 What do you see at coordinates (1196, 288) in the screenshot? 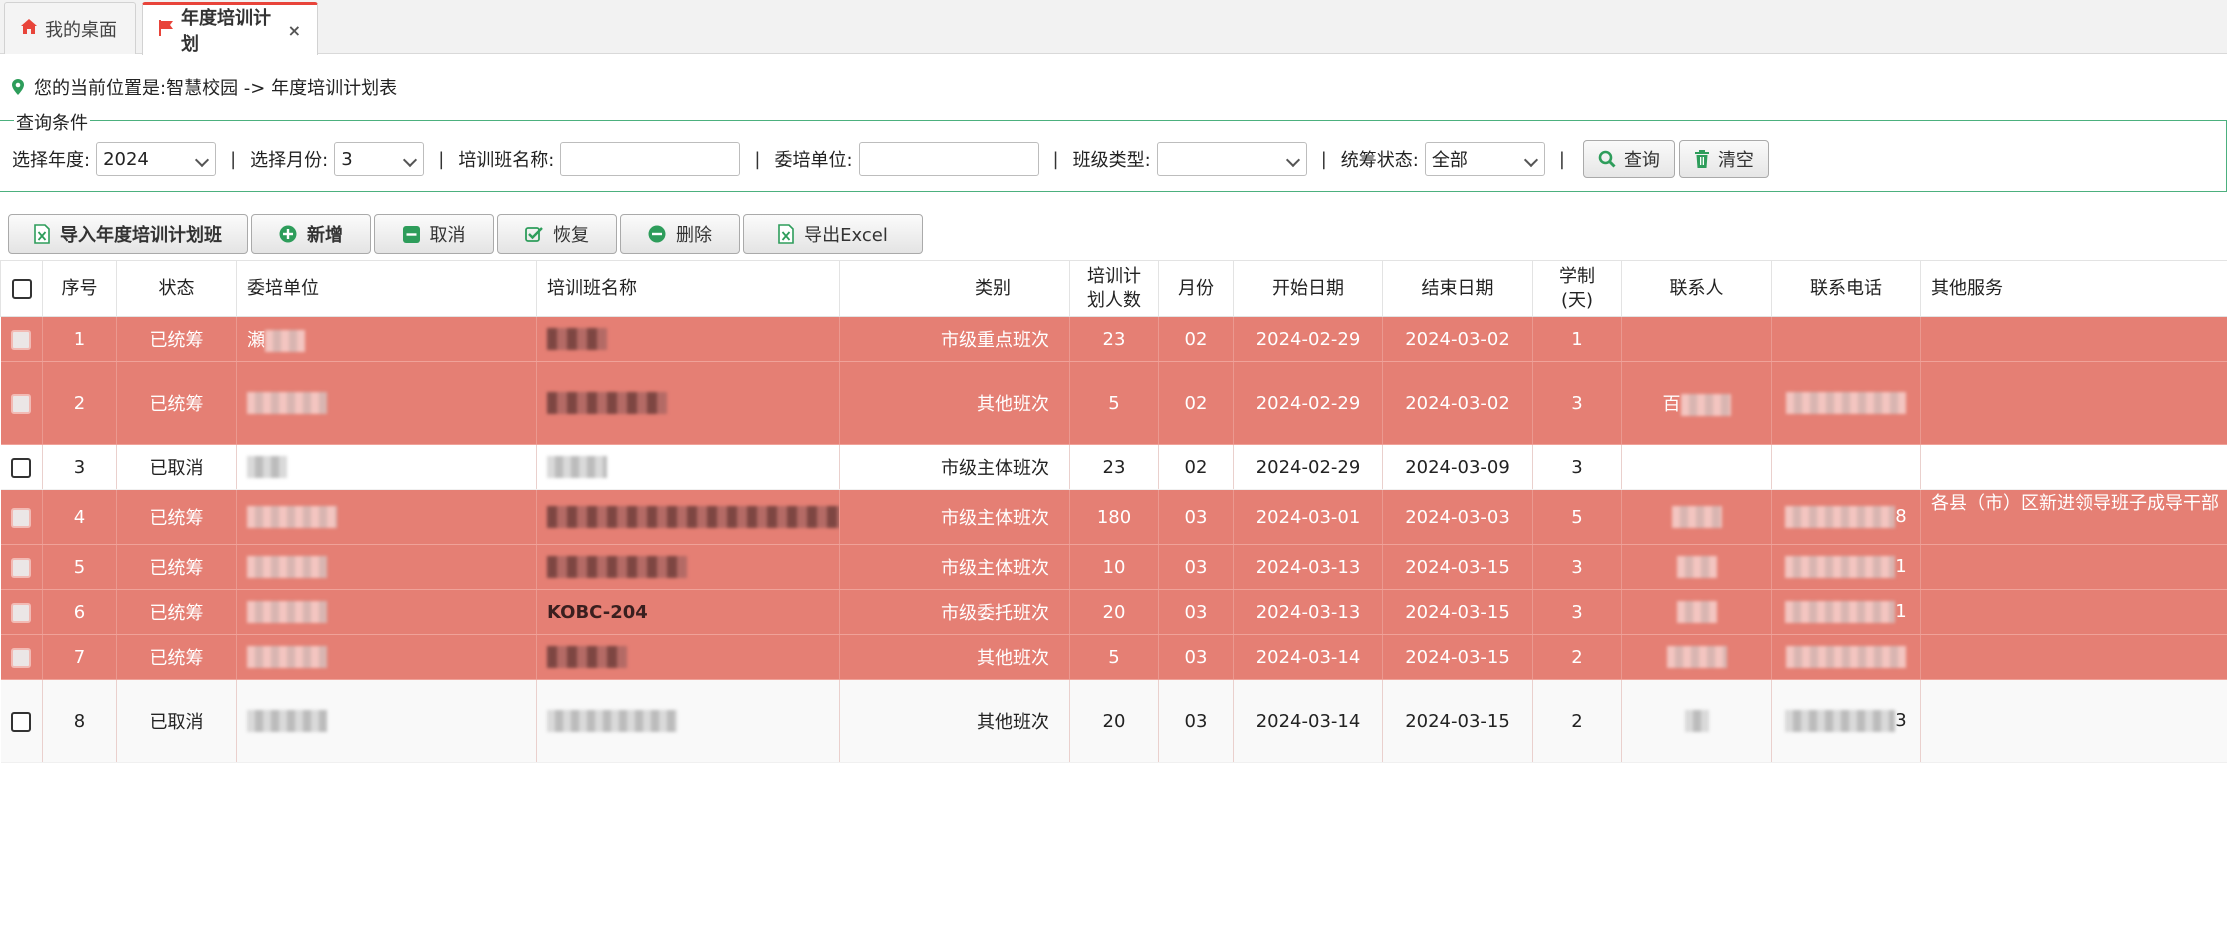
I see `header-month: 月份` at bounding box center [1196, 288].